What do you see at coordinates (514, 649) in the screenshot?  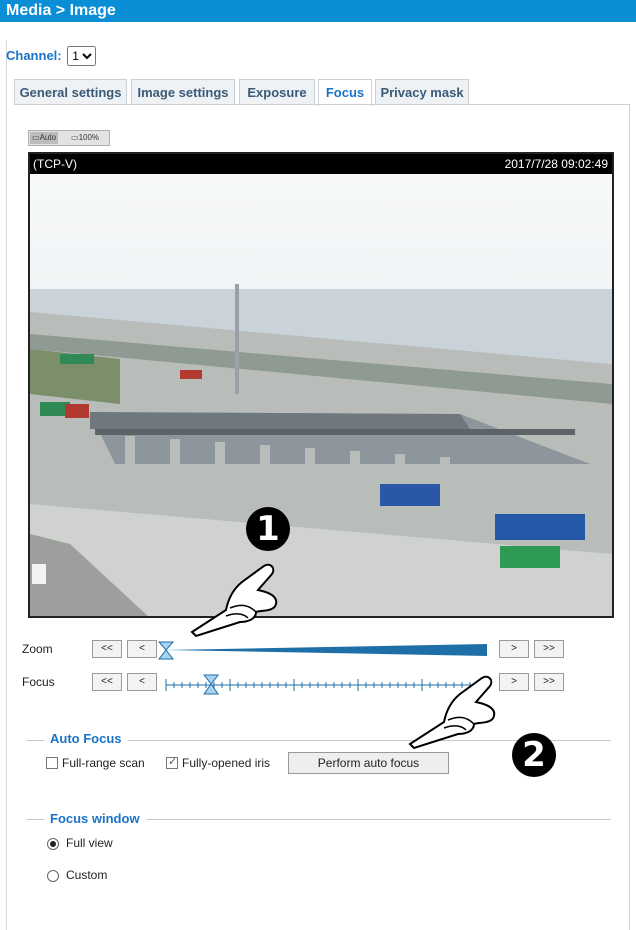 I see `zoom-tele-step-button: >` at bounding box center [514, 649].